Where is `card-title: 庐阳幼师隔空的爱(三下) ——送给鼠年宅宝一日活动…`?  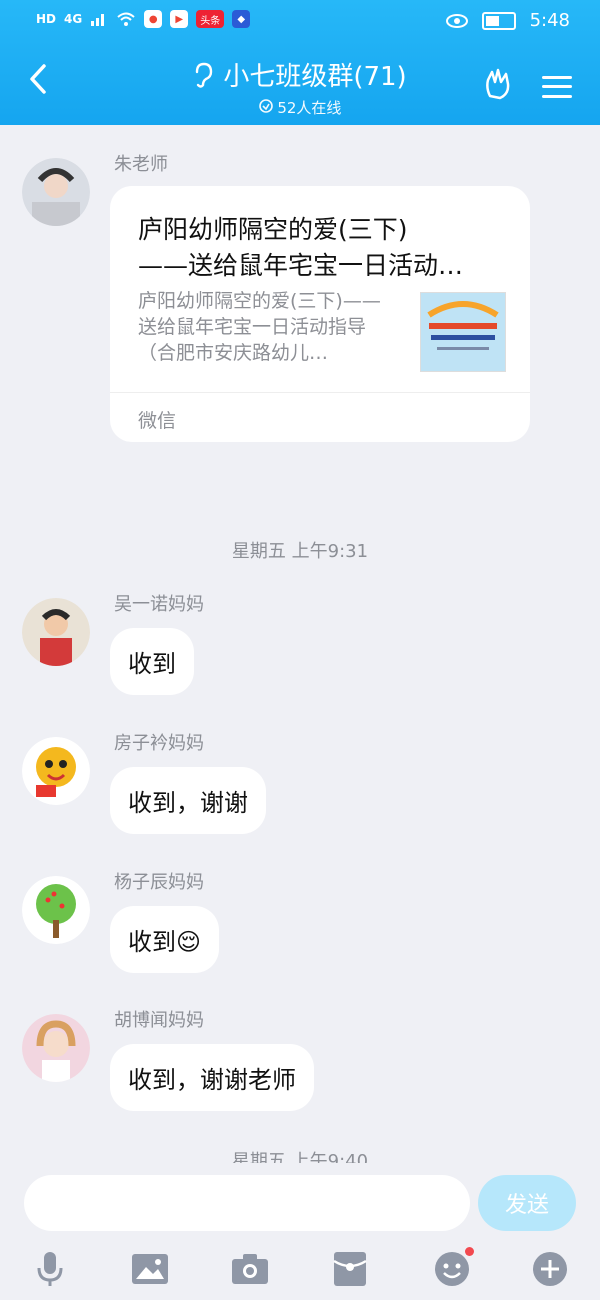
card-title: 庐阳幼师隔空的爱(三下) ——送给鼠年宅宝一日活动… is located at coordinates (301, 247).